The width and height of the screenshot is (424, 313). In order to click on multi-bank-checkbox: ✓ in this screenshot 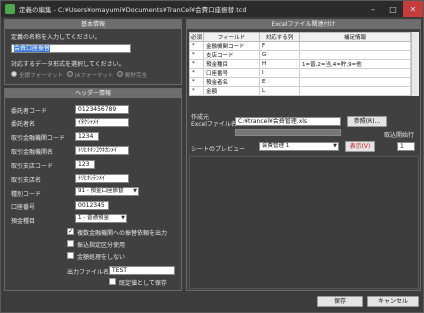, I will do `click(70, 231)`.